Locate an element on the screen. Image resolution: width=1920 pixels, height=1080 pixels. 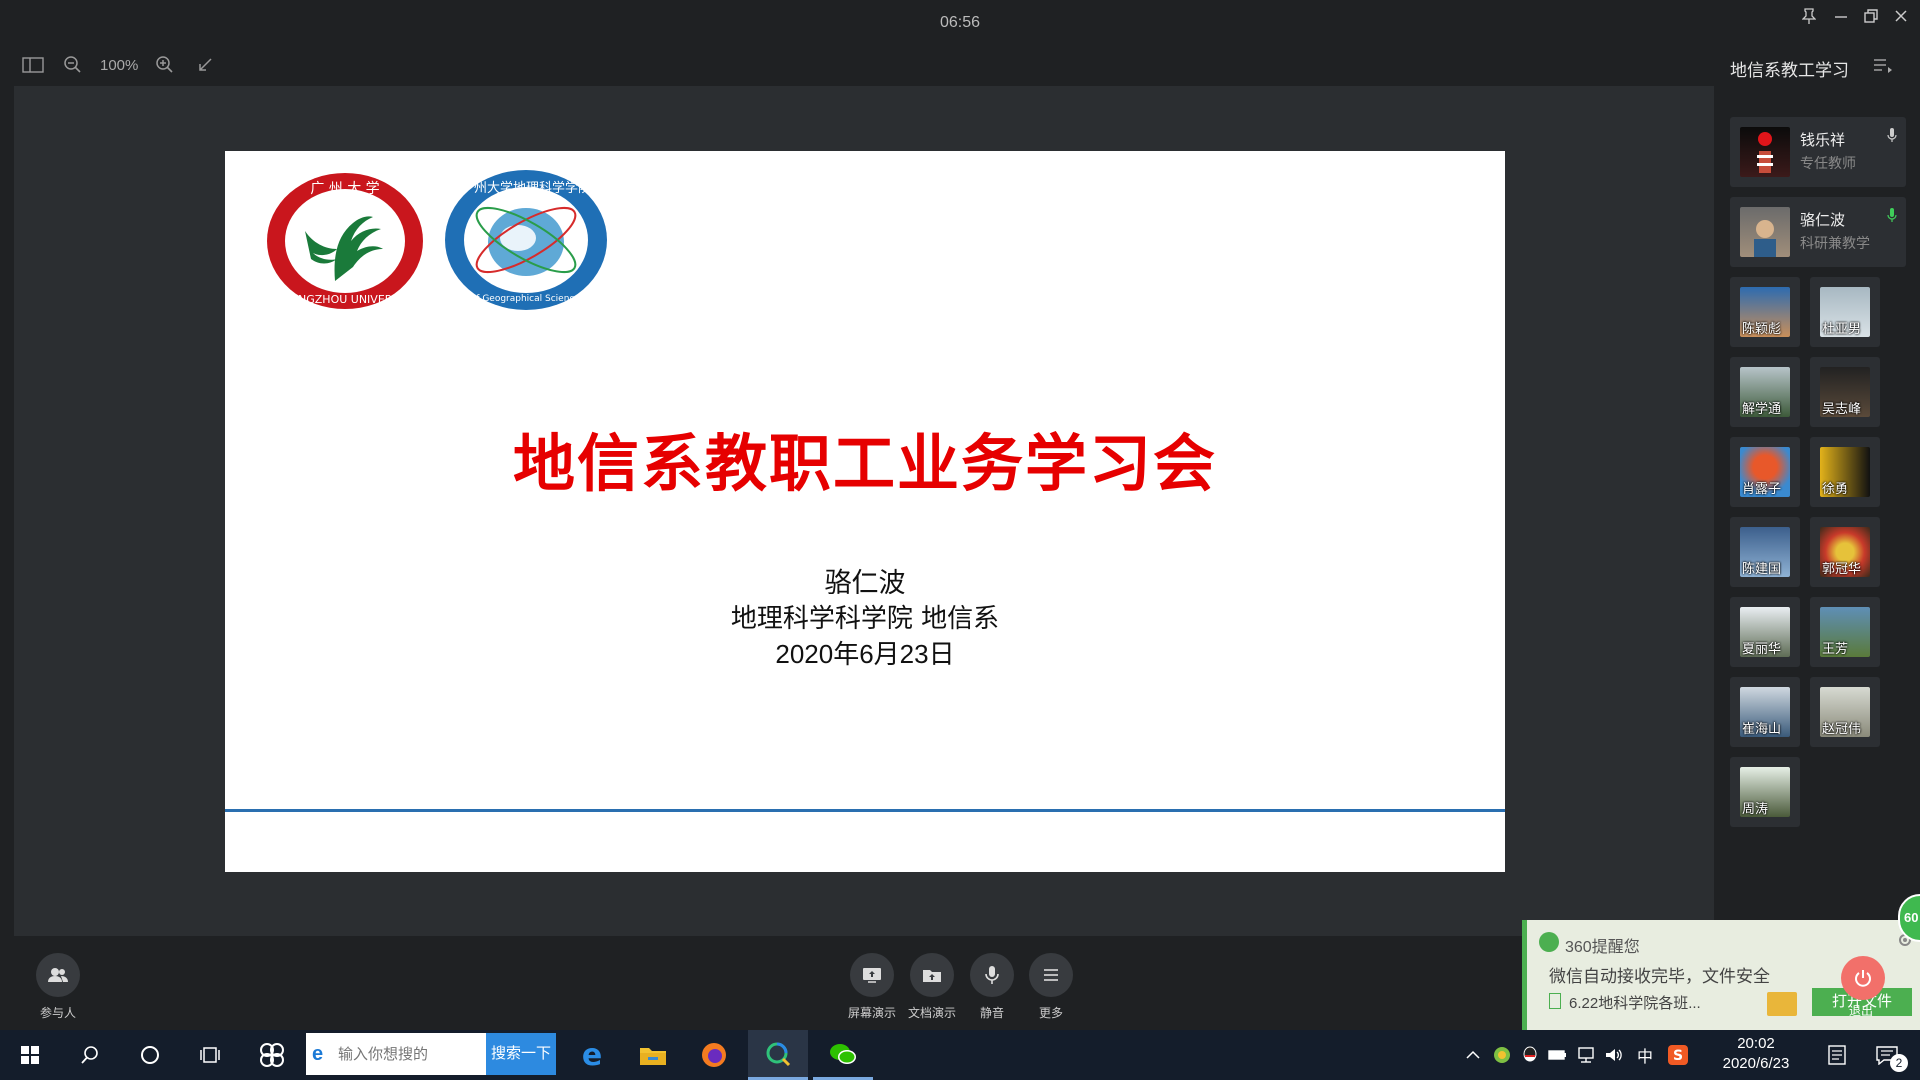
host-role: 科研兼教学 is located at coordinates (1835, 243).